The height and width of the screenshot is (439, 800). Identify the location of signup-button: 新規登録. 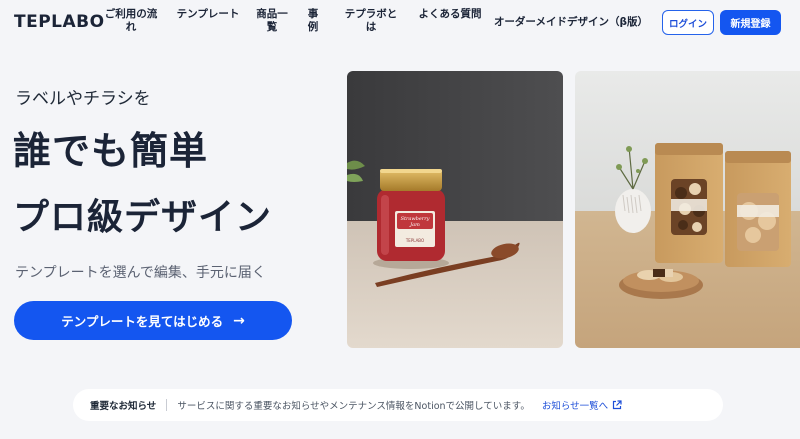
(750, 22).